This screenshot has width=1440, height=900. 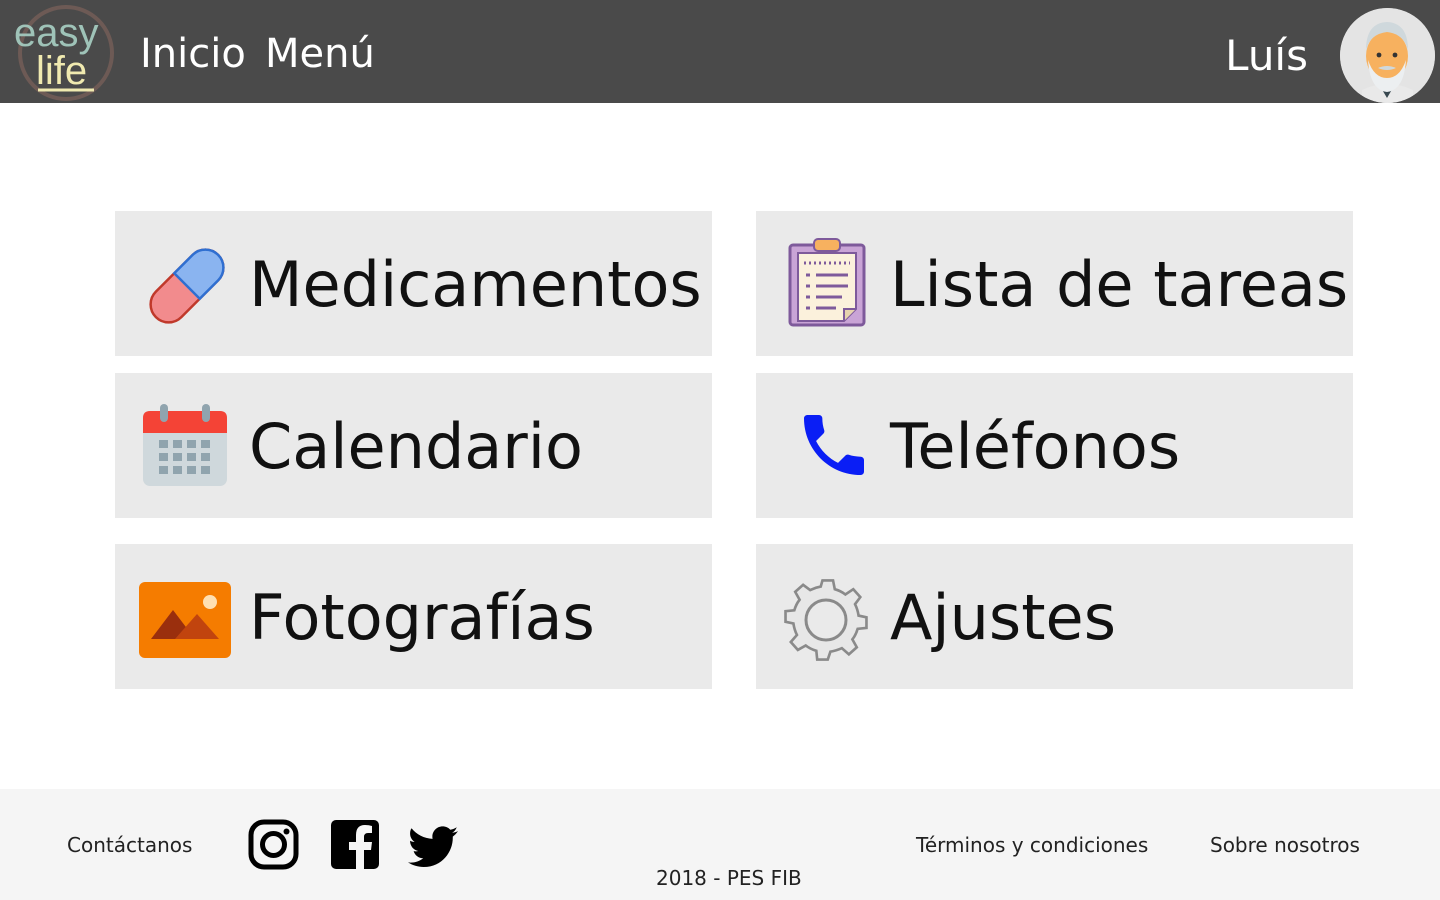 I want to click on nav-inicio: Inicio, so click(x=193, y=54).